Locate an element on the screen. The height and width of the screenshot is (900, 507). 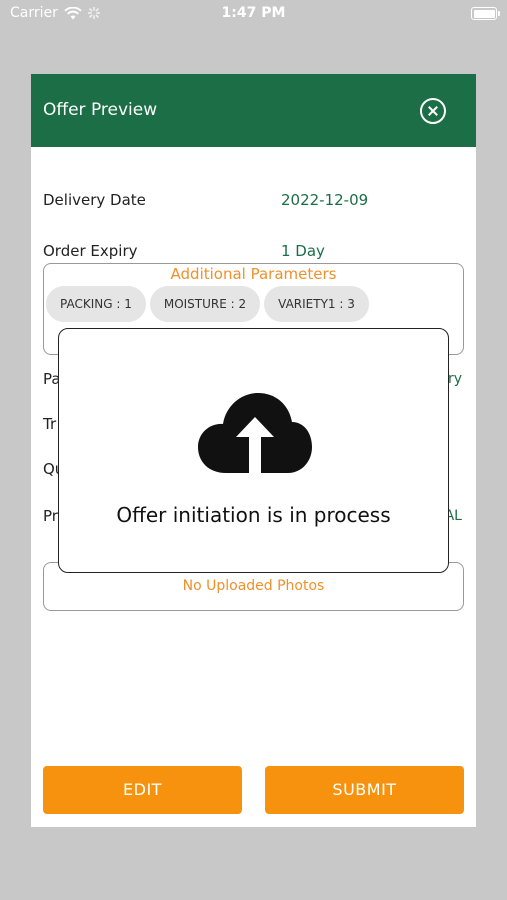
card-header: Offer Preview is located at coordinates (253, 110).